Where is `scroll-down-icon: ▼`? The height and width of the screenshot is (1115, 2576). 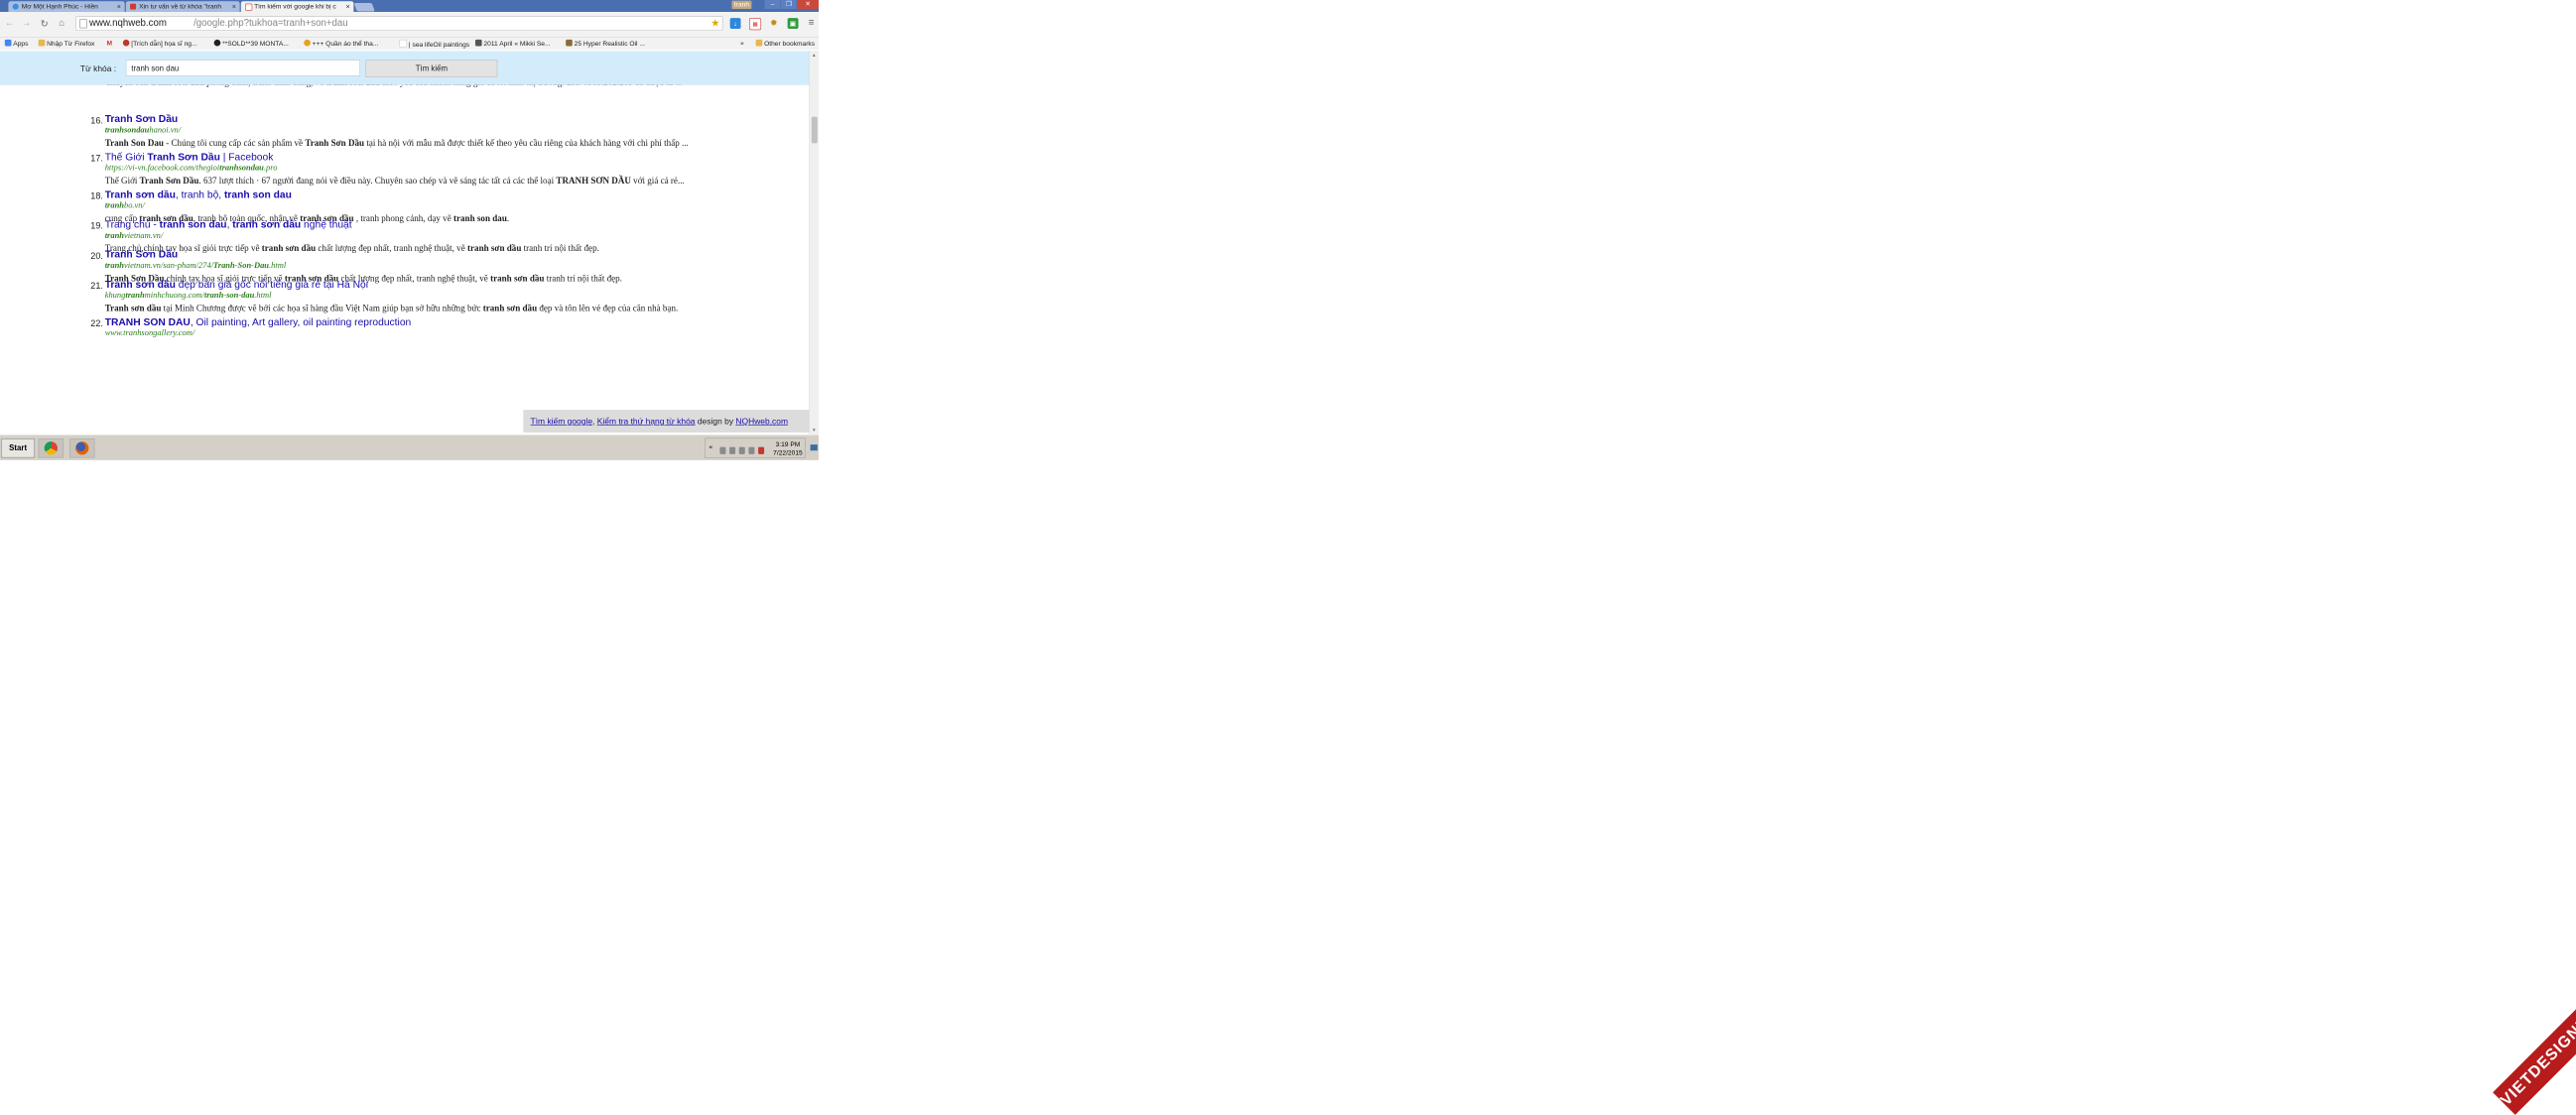
scroll-down-icon: ▼ is located at coordinates (815, 430).